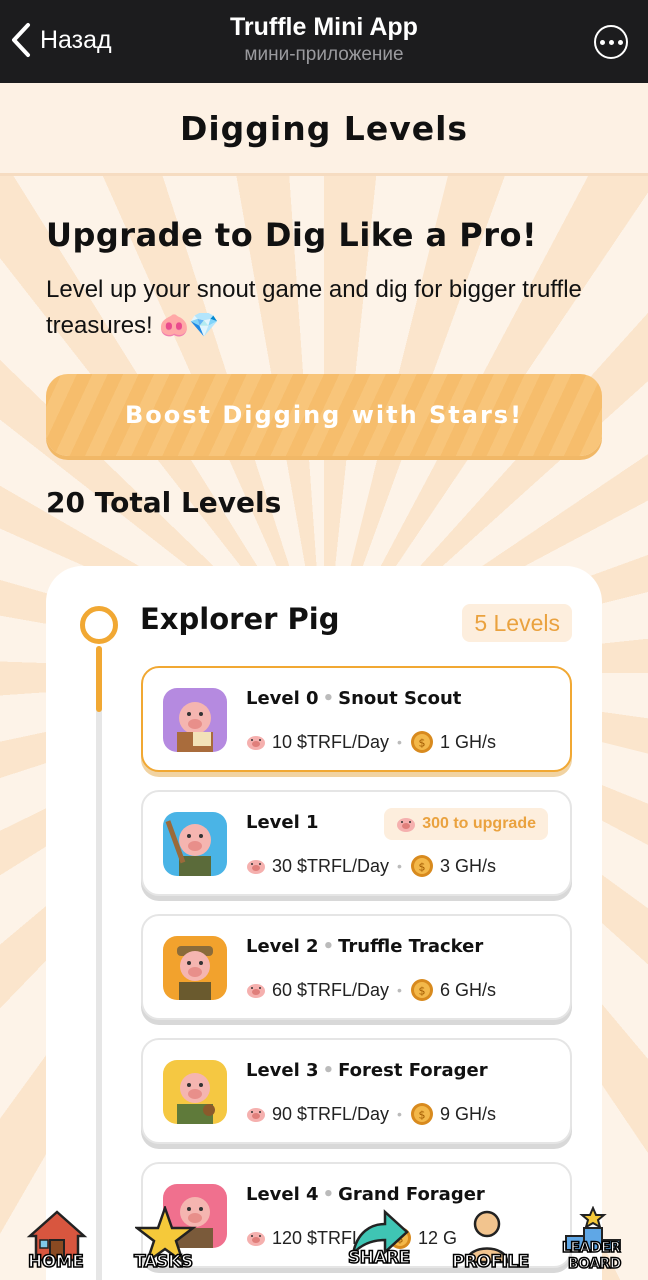  Describe the element at coordinates (282, 946) in the screenshot. I see `level-number: Level 2` at that location.